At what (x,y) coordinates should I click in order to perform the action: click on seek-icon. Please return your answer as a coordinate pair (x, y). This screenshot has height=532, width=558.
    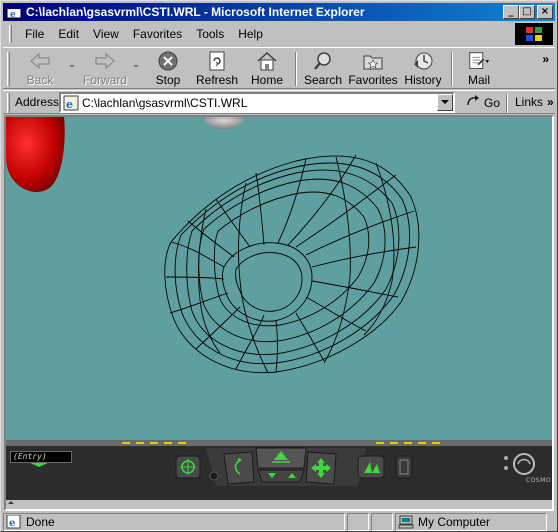
    Looking at the image, I should click on (188, 467).